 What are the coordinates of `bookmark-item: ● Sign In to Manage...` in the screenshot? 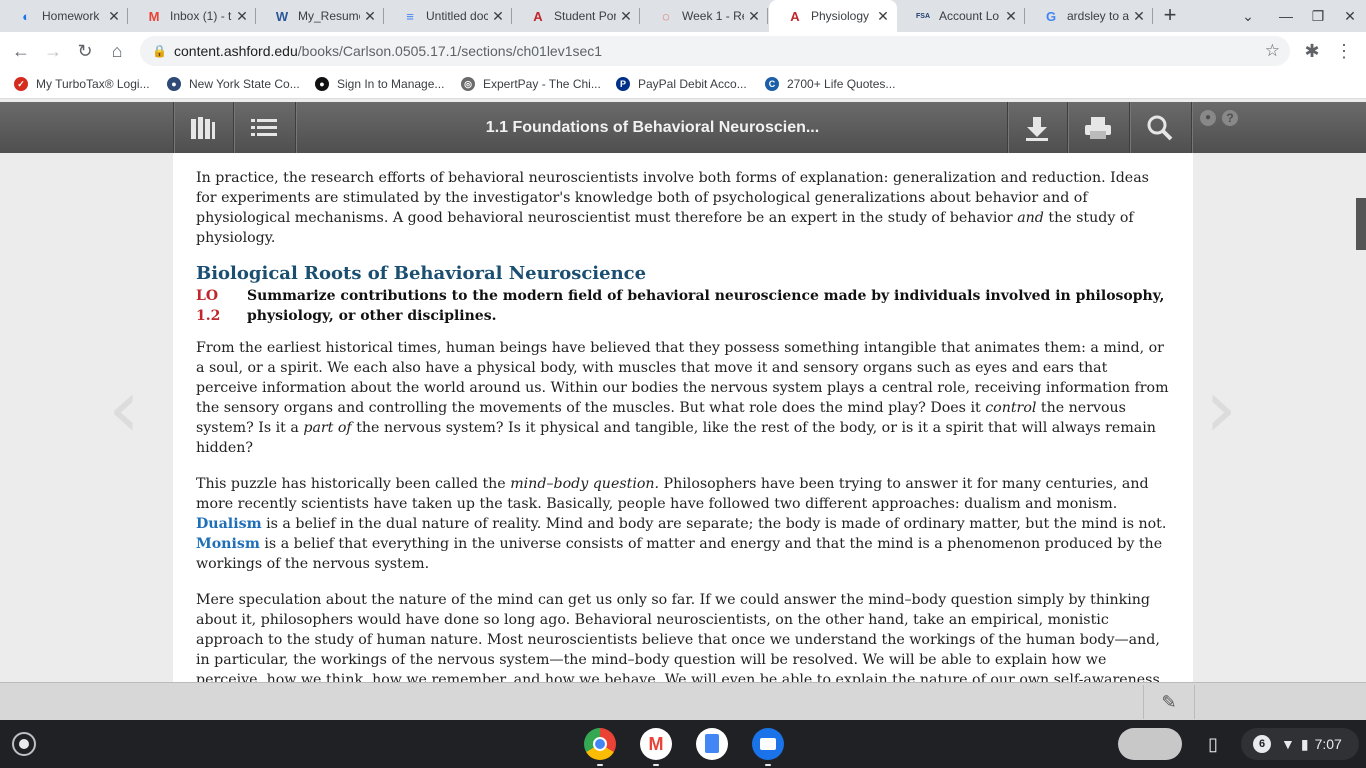 It's located at (379, 84).